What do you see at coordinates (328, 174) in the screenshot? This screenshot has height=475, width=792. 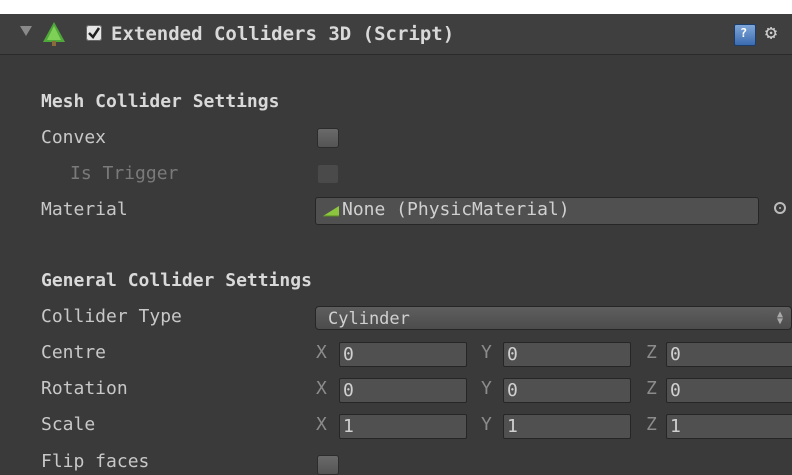 I see `is-trigger-checkbox` at bounding box center [328, 174].